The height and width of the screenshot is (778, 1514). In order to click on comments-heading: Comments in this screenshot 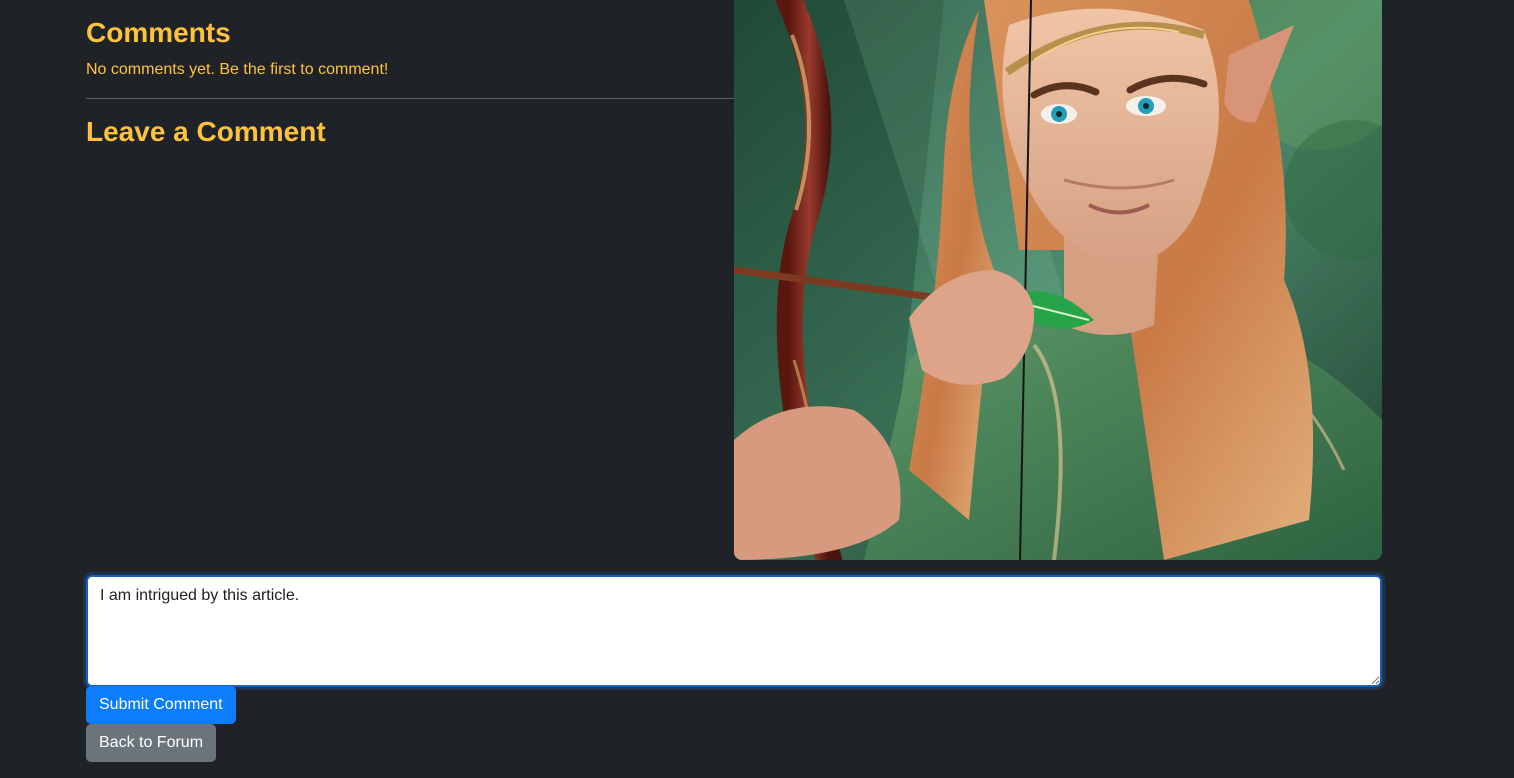, I will do `click(158, 32)`.